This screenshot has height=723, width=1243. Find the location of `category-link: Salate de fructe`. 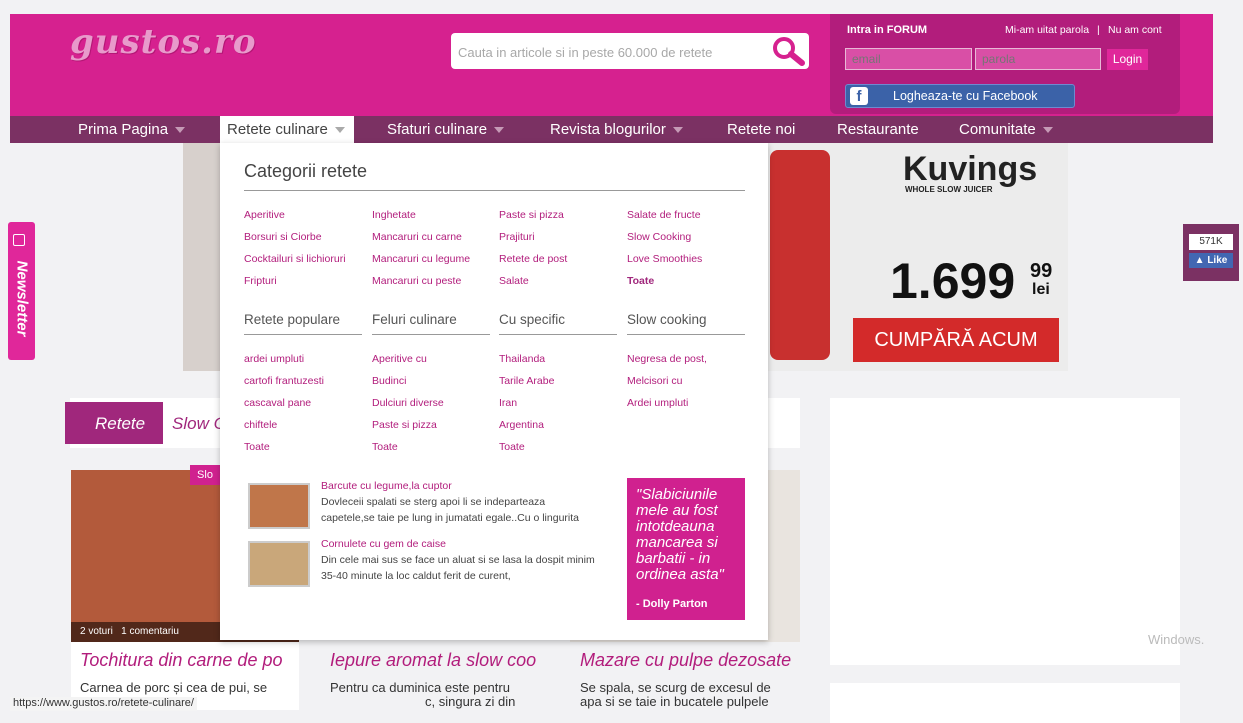

category-link: Salate de fructe is located at coordinates (664, 215).